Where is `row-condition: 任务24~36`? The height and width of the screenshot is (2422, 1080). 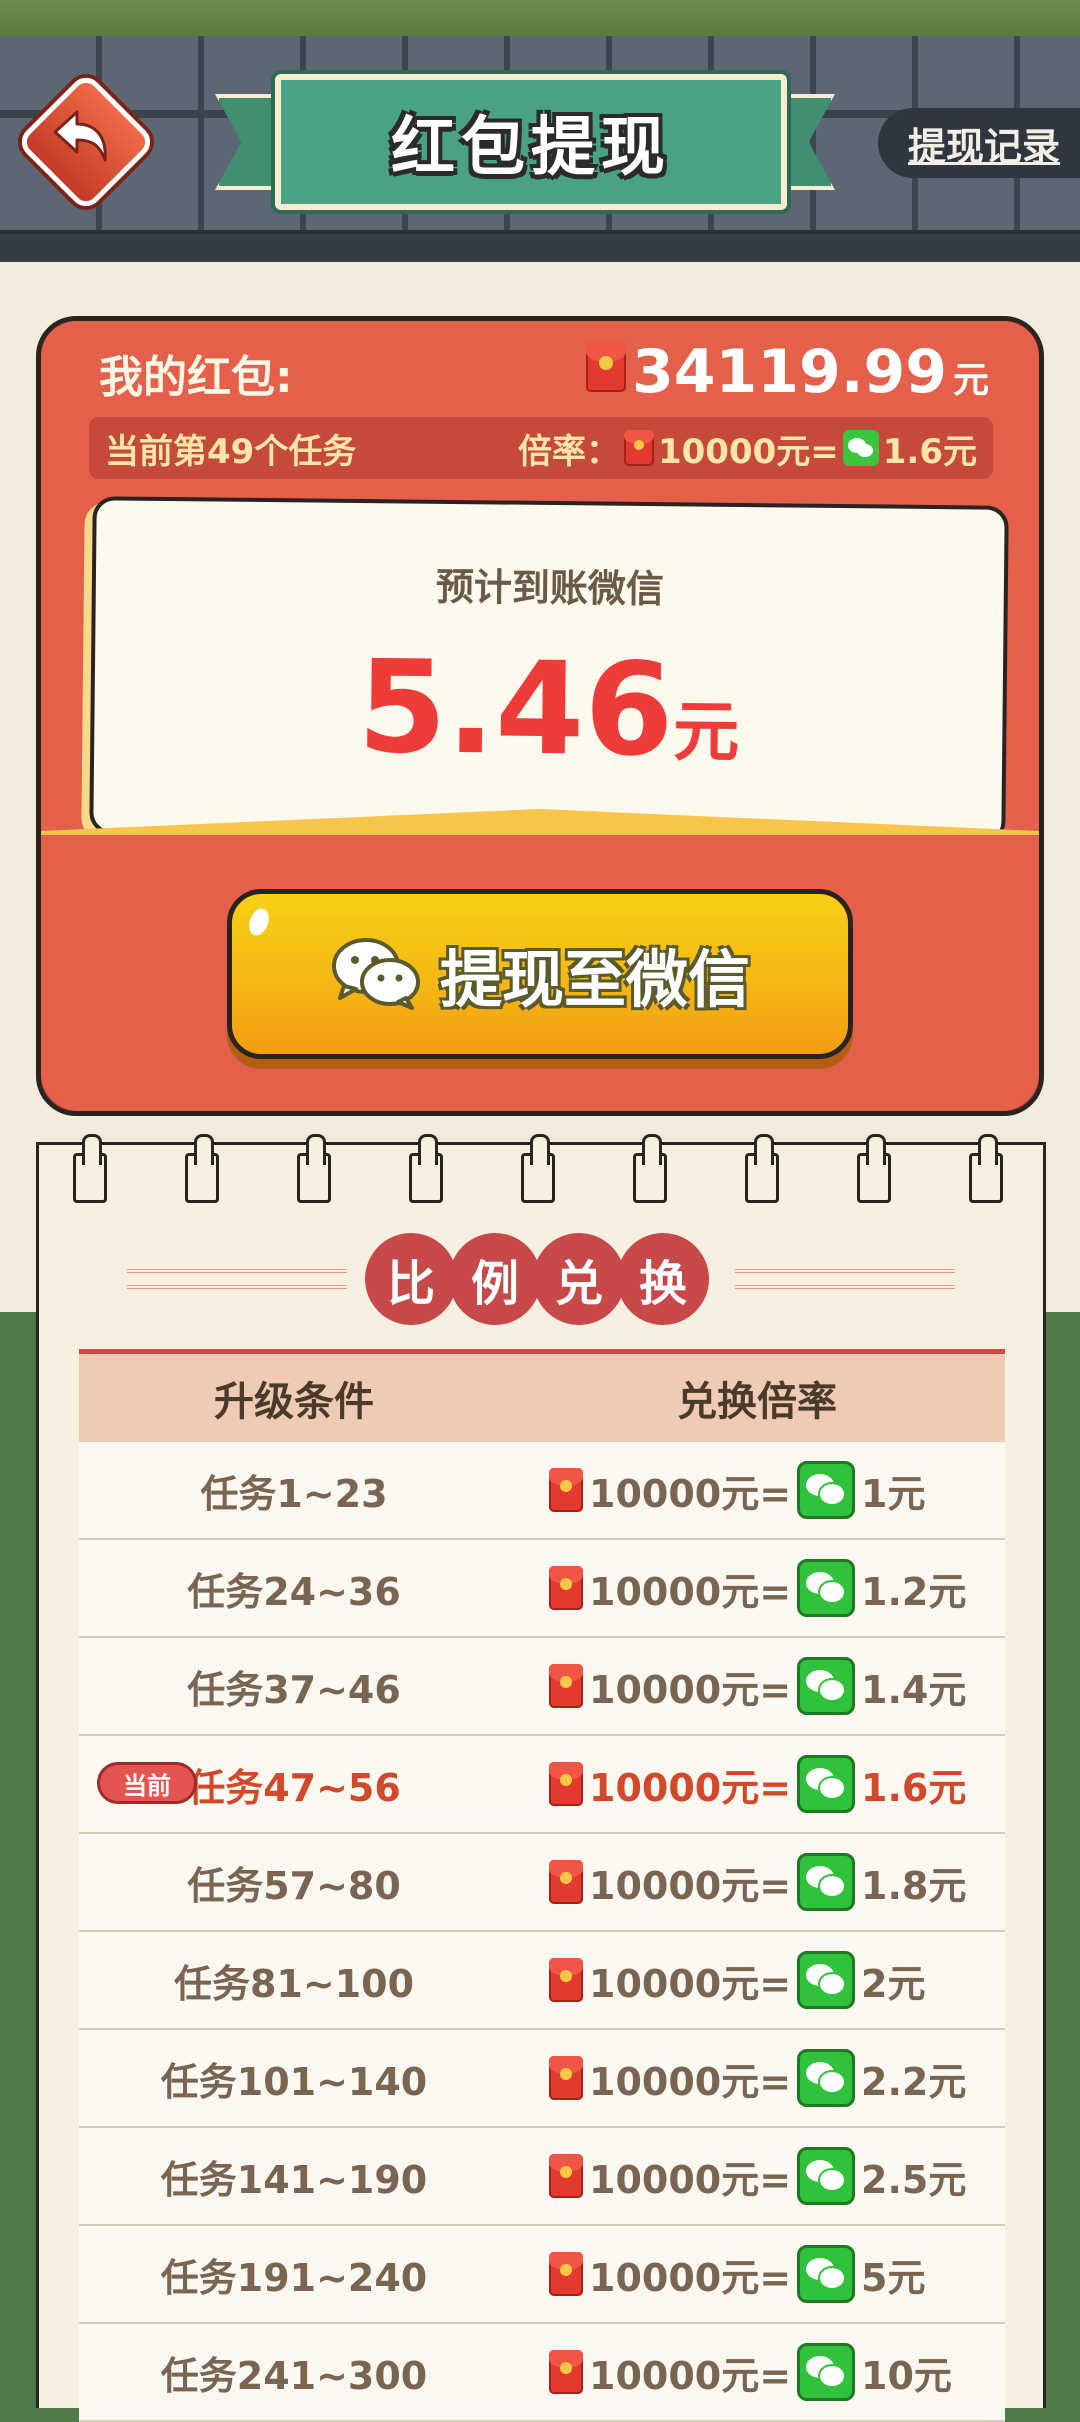 row-condition: 任务24~36 is located at coordinates (294, 1591).